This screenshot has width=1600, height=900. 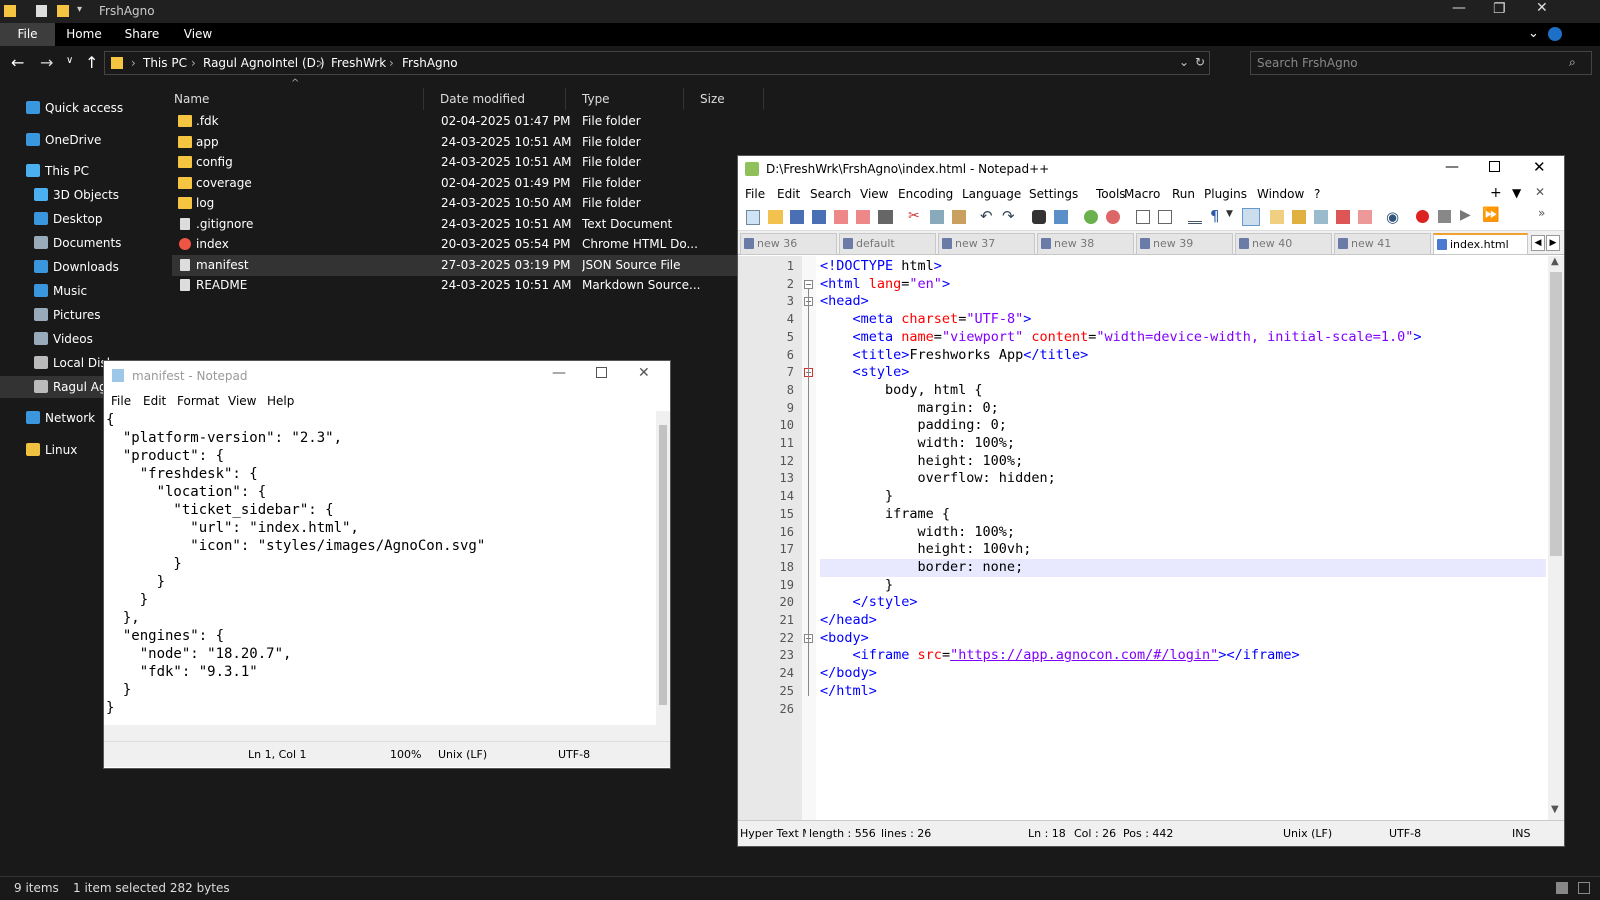 What do you see at coordinates (986, 216) in the screenshot?
I see `undo-icon: ↶` at bounding box center [986, 216].